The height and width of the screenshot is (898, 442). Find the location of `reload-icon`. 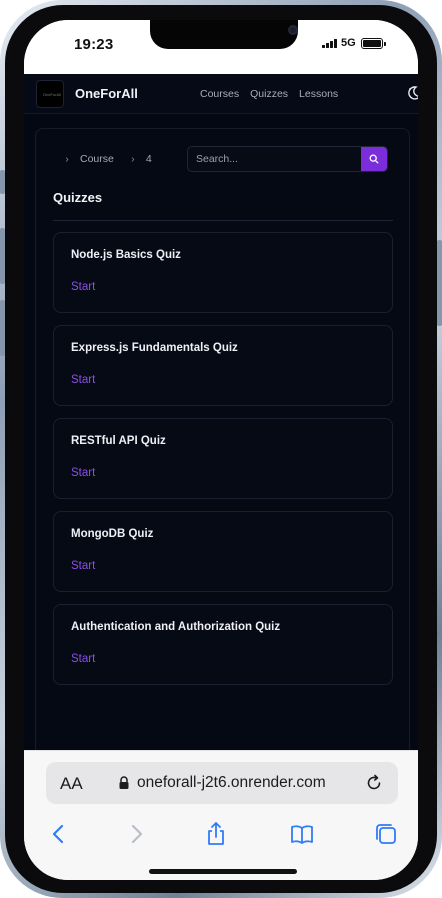

reload-icon is located at coordinates (374, 783).